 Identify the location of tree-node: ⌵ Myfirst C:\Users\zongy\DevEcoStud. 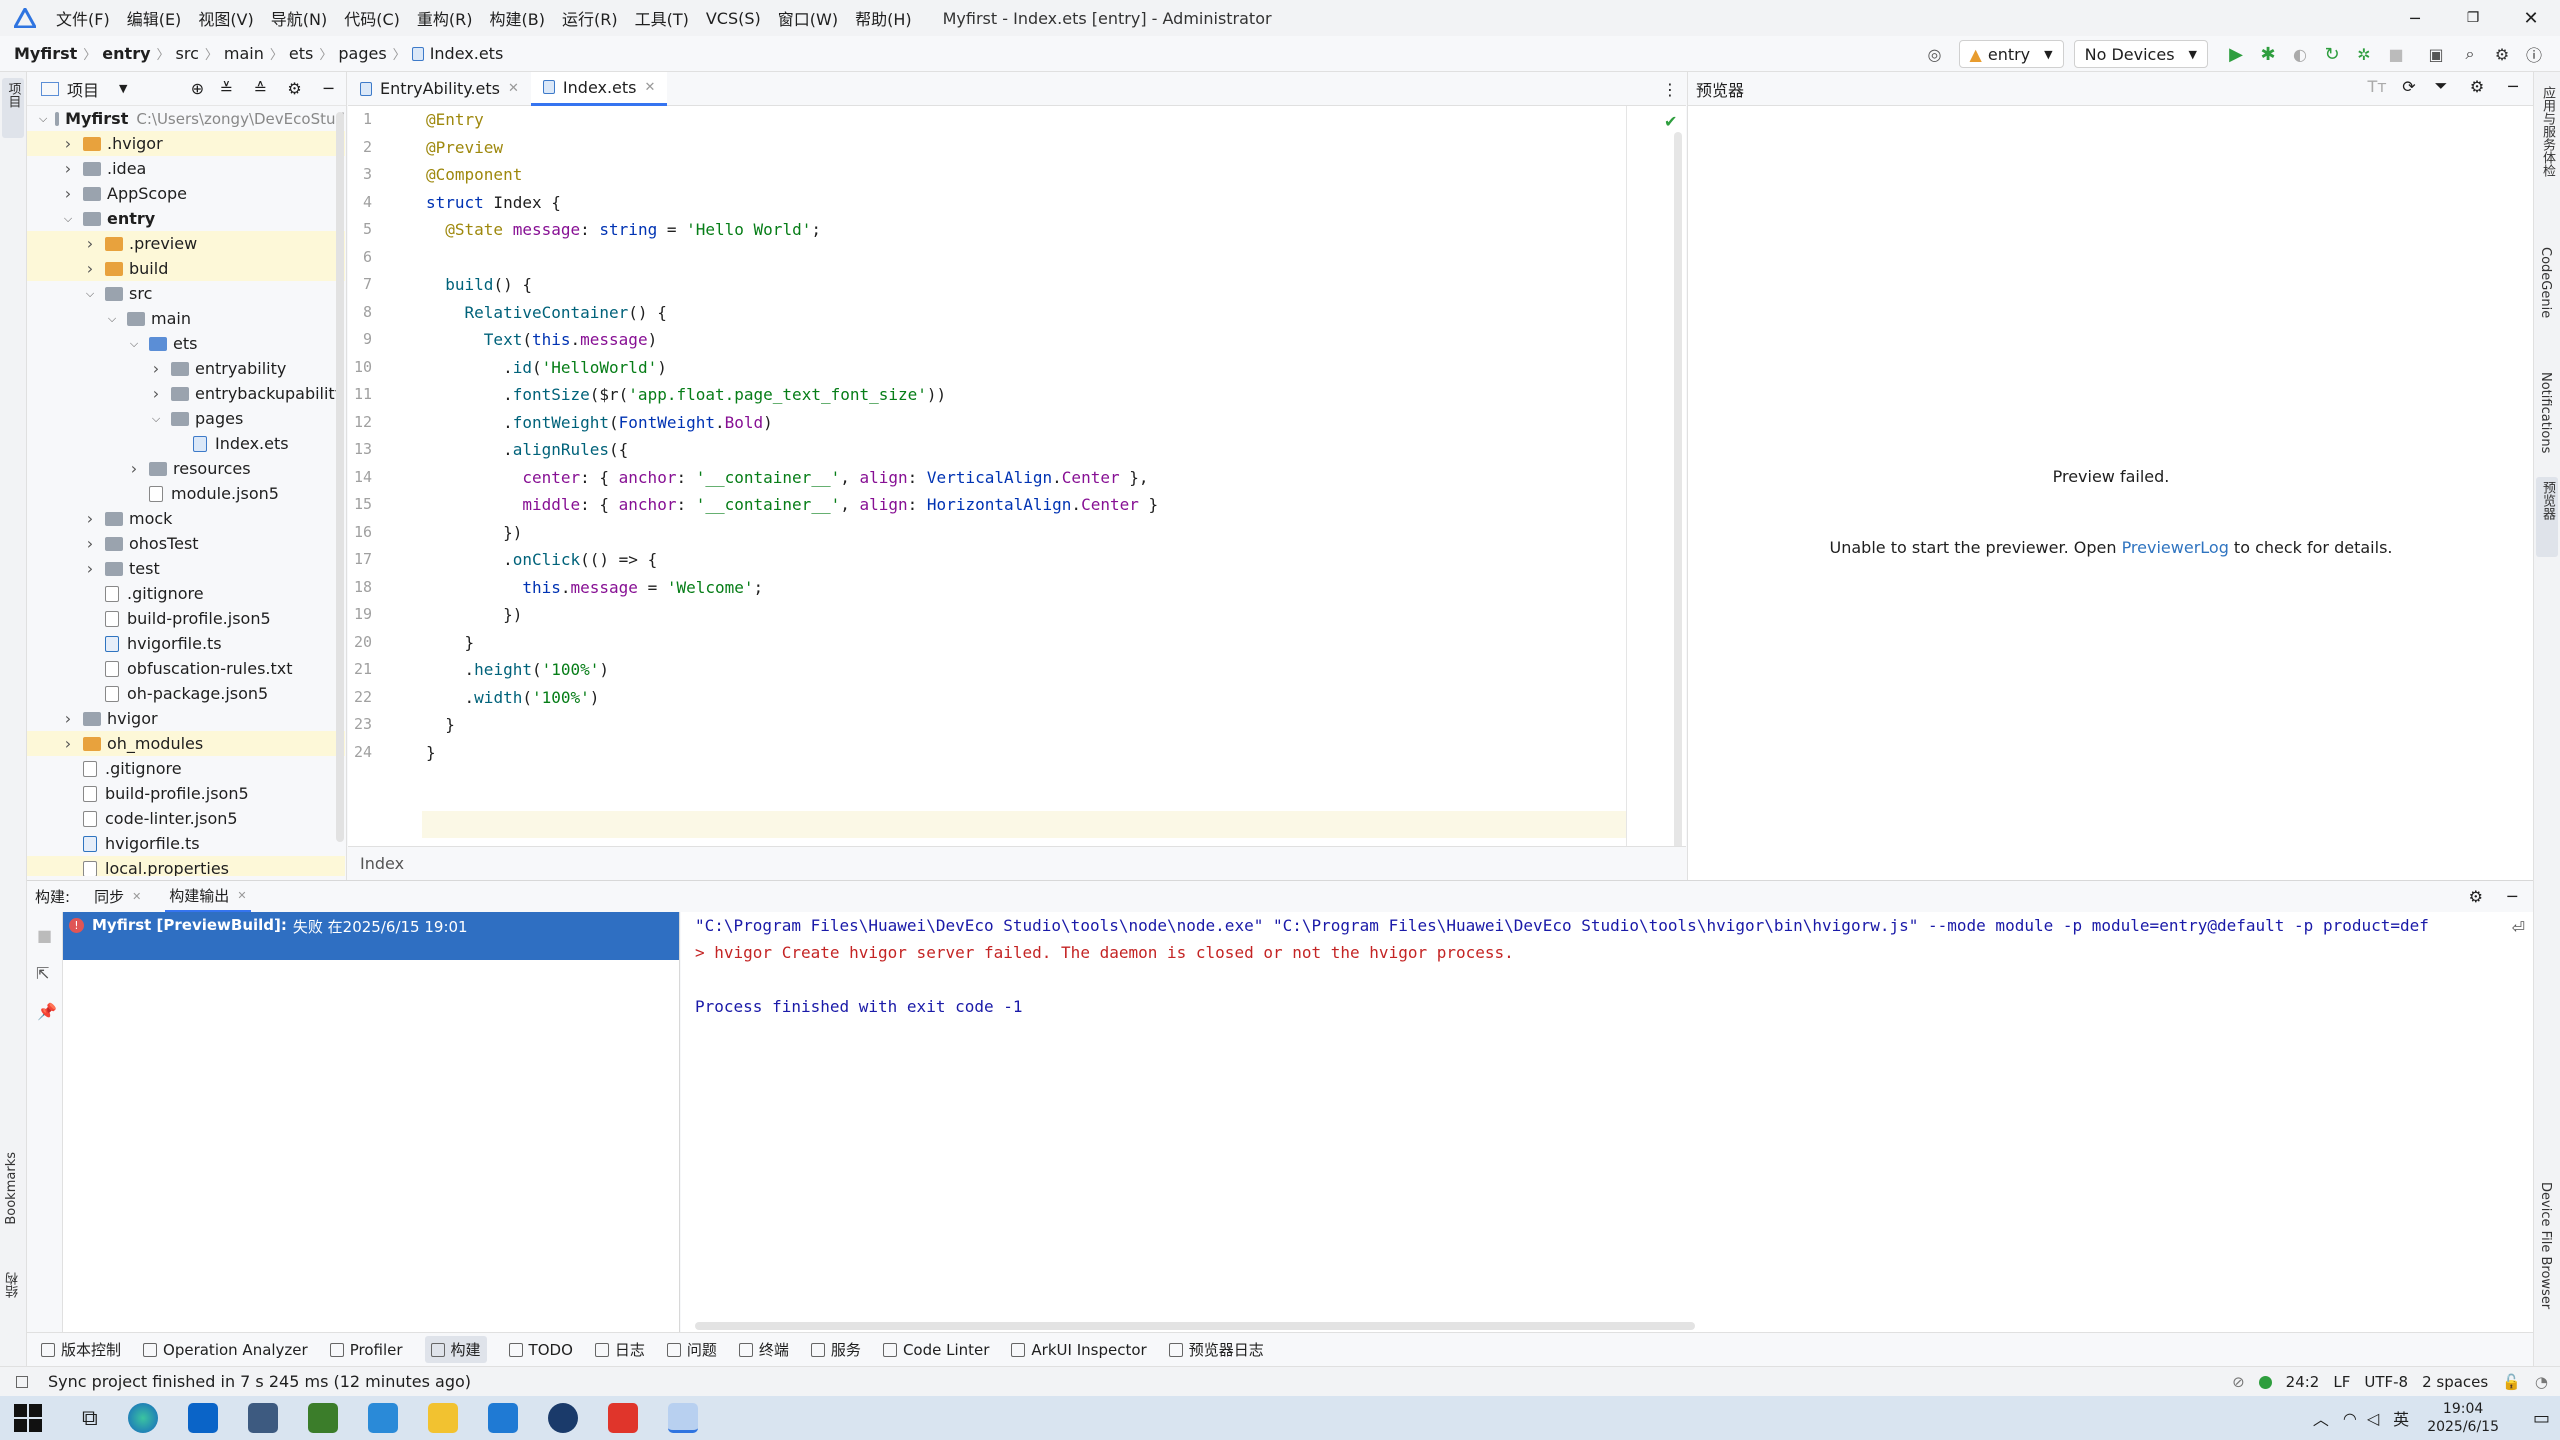
(186, 118).